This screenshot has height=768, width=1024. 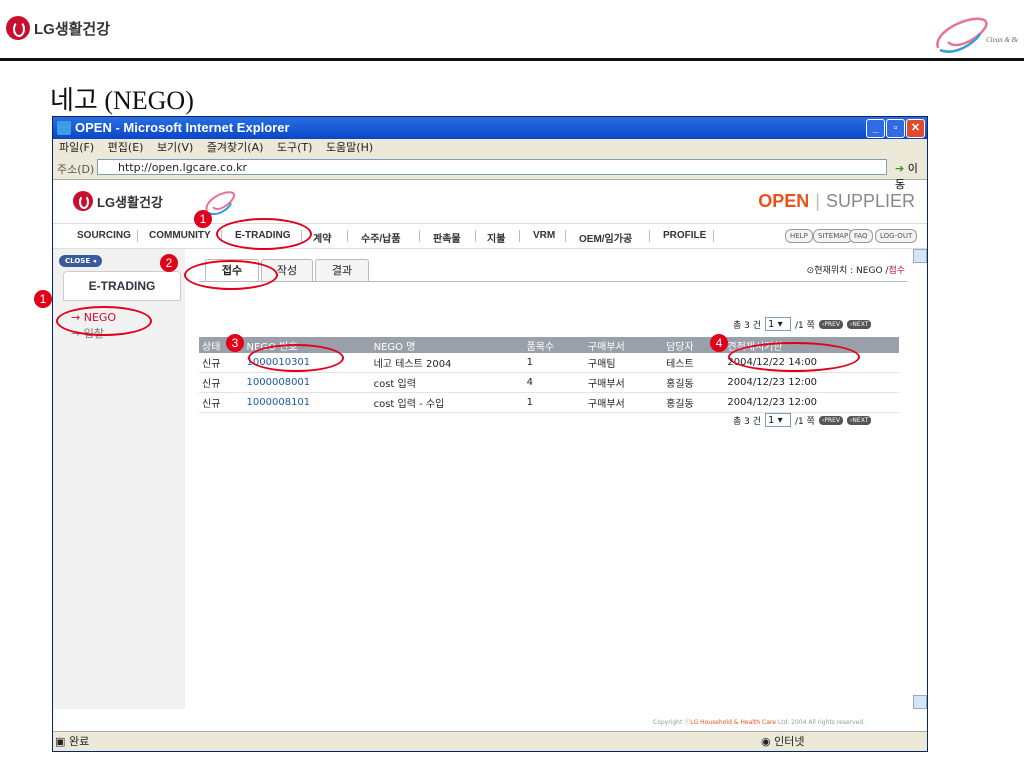 What do you see at coordinates (895, 128) in the screenshot?
I see `maximize-button: ▫` at bounding box center [895, 128].